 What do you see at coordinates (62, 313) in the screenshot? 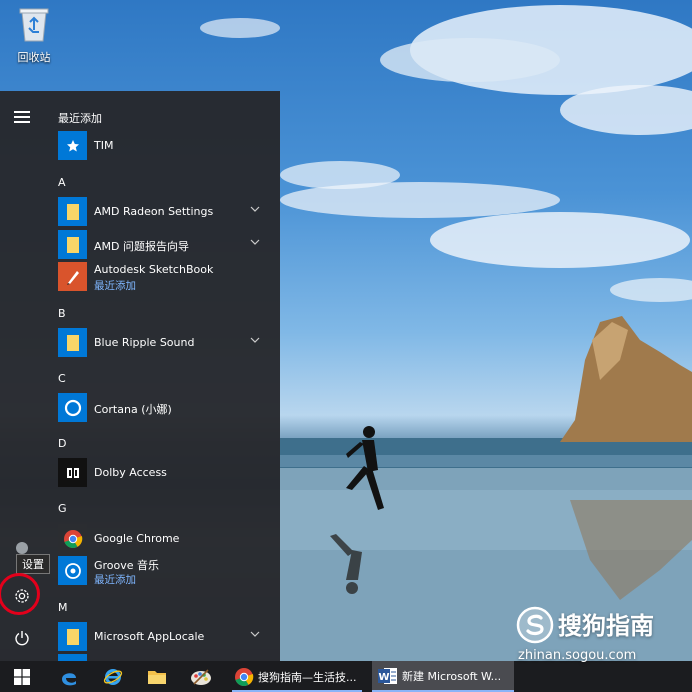
I see `section-b: B` at bounding box center [62, 313].